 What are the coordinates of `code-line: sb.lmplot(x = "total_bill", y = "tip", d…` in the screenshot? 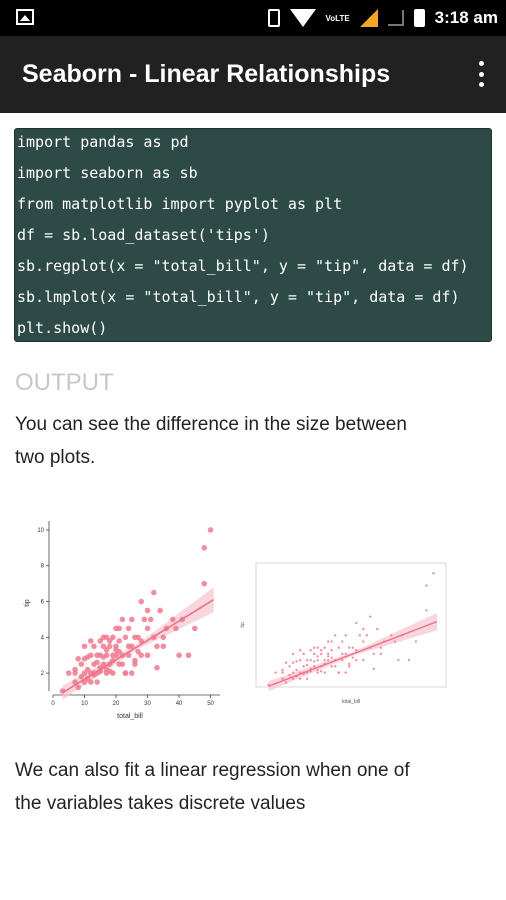 It's located at (238, 297).